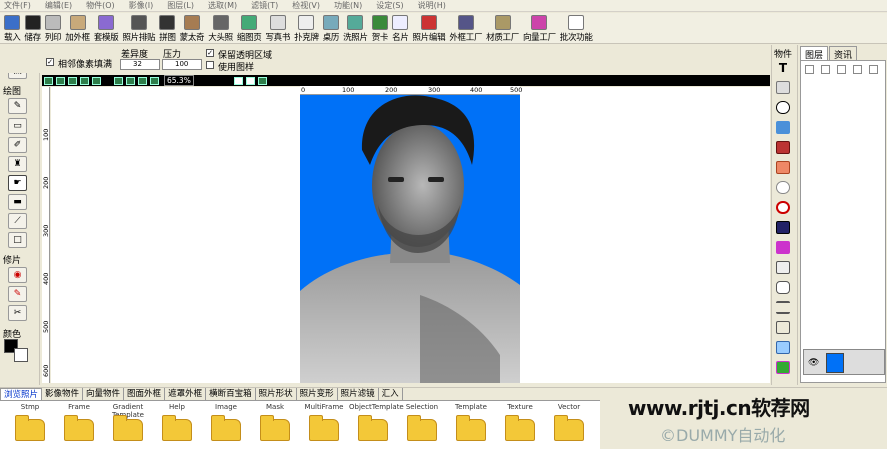 The height and width of the screenshot is (449, 887). Describe the element at coordinates (783, 267) in the screenshot. I see `calendar-grid-icon` at that location.